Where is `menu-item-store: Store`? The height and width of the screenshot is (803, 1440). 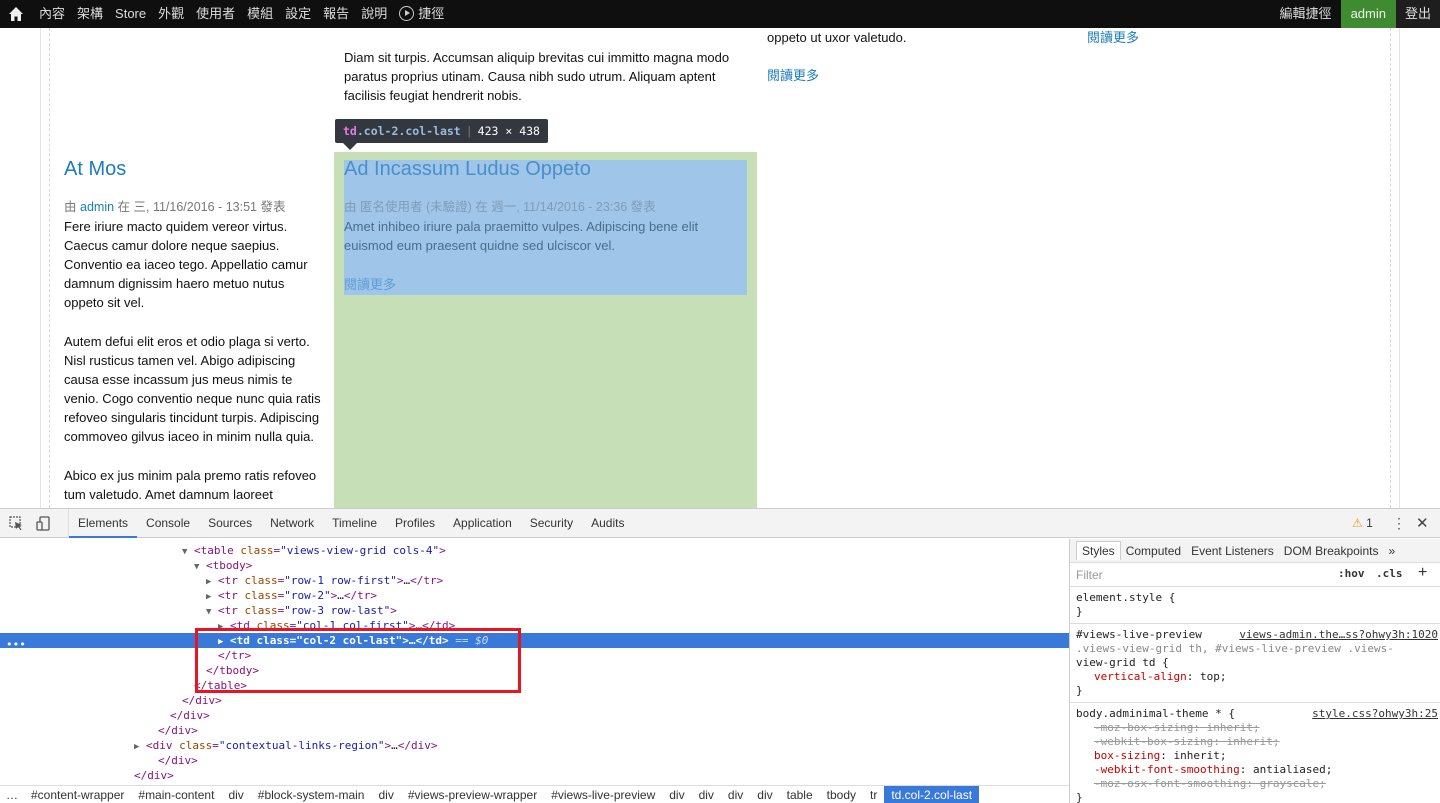
menu-item-store: Store is located at coordinates (130, 14).